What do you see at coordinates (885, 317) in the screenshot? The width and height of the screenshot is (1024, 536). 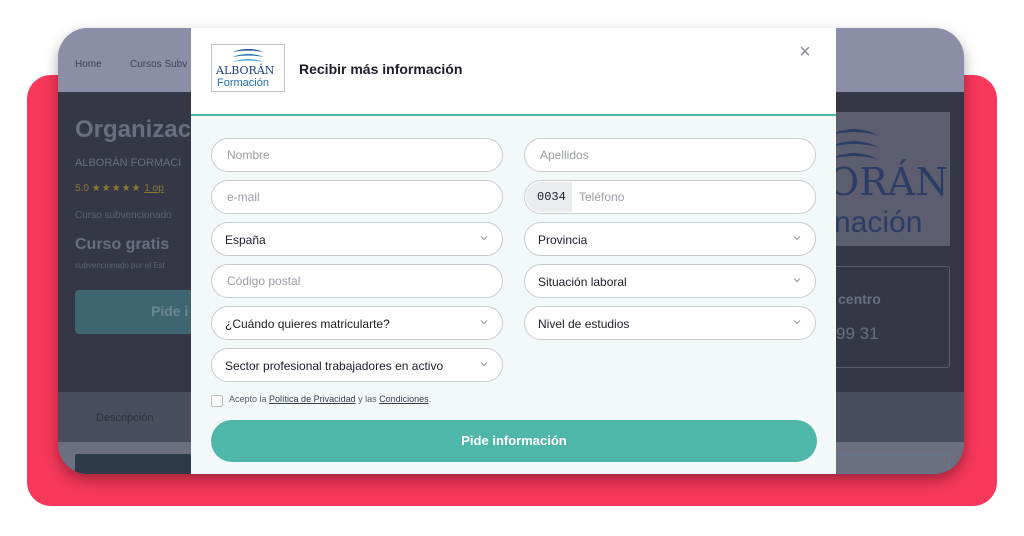 I see `contact-box` at bounding box center [885, 317].